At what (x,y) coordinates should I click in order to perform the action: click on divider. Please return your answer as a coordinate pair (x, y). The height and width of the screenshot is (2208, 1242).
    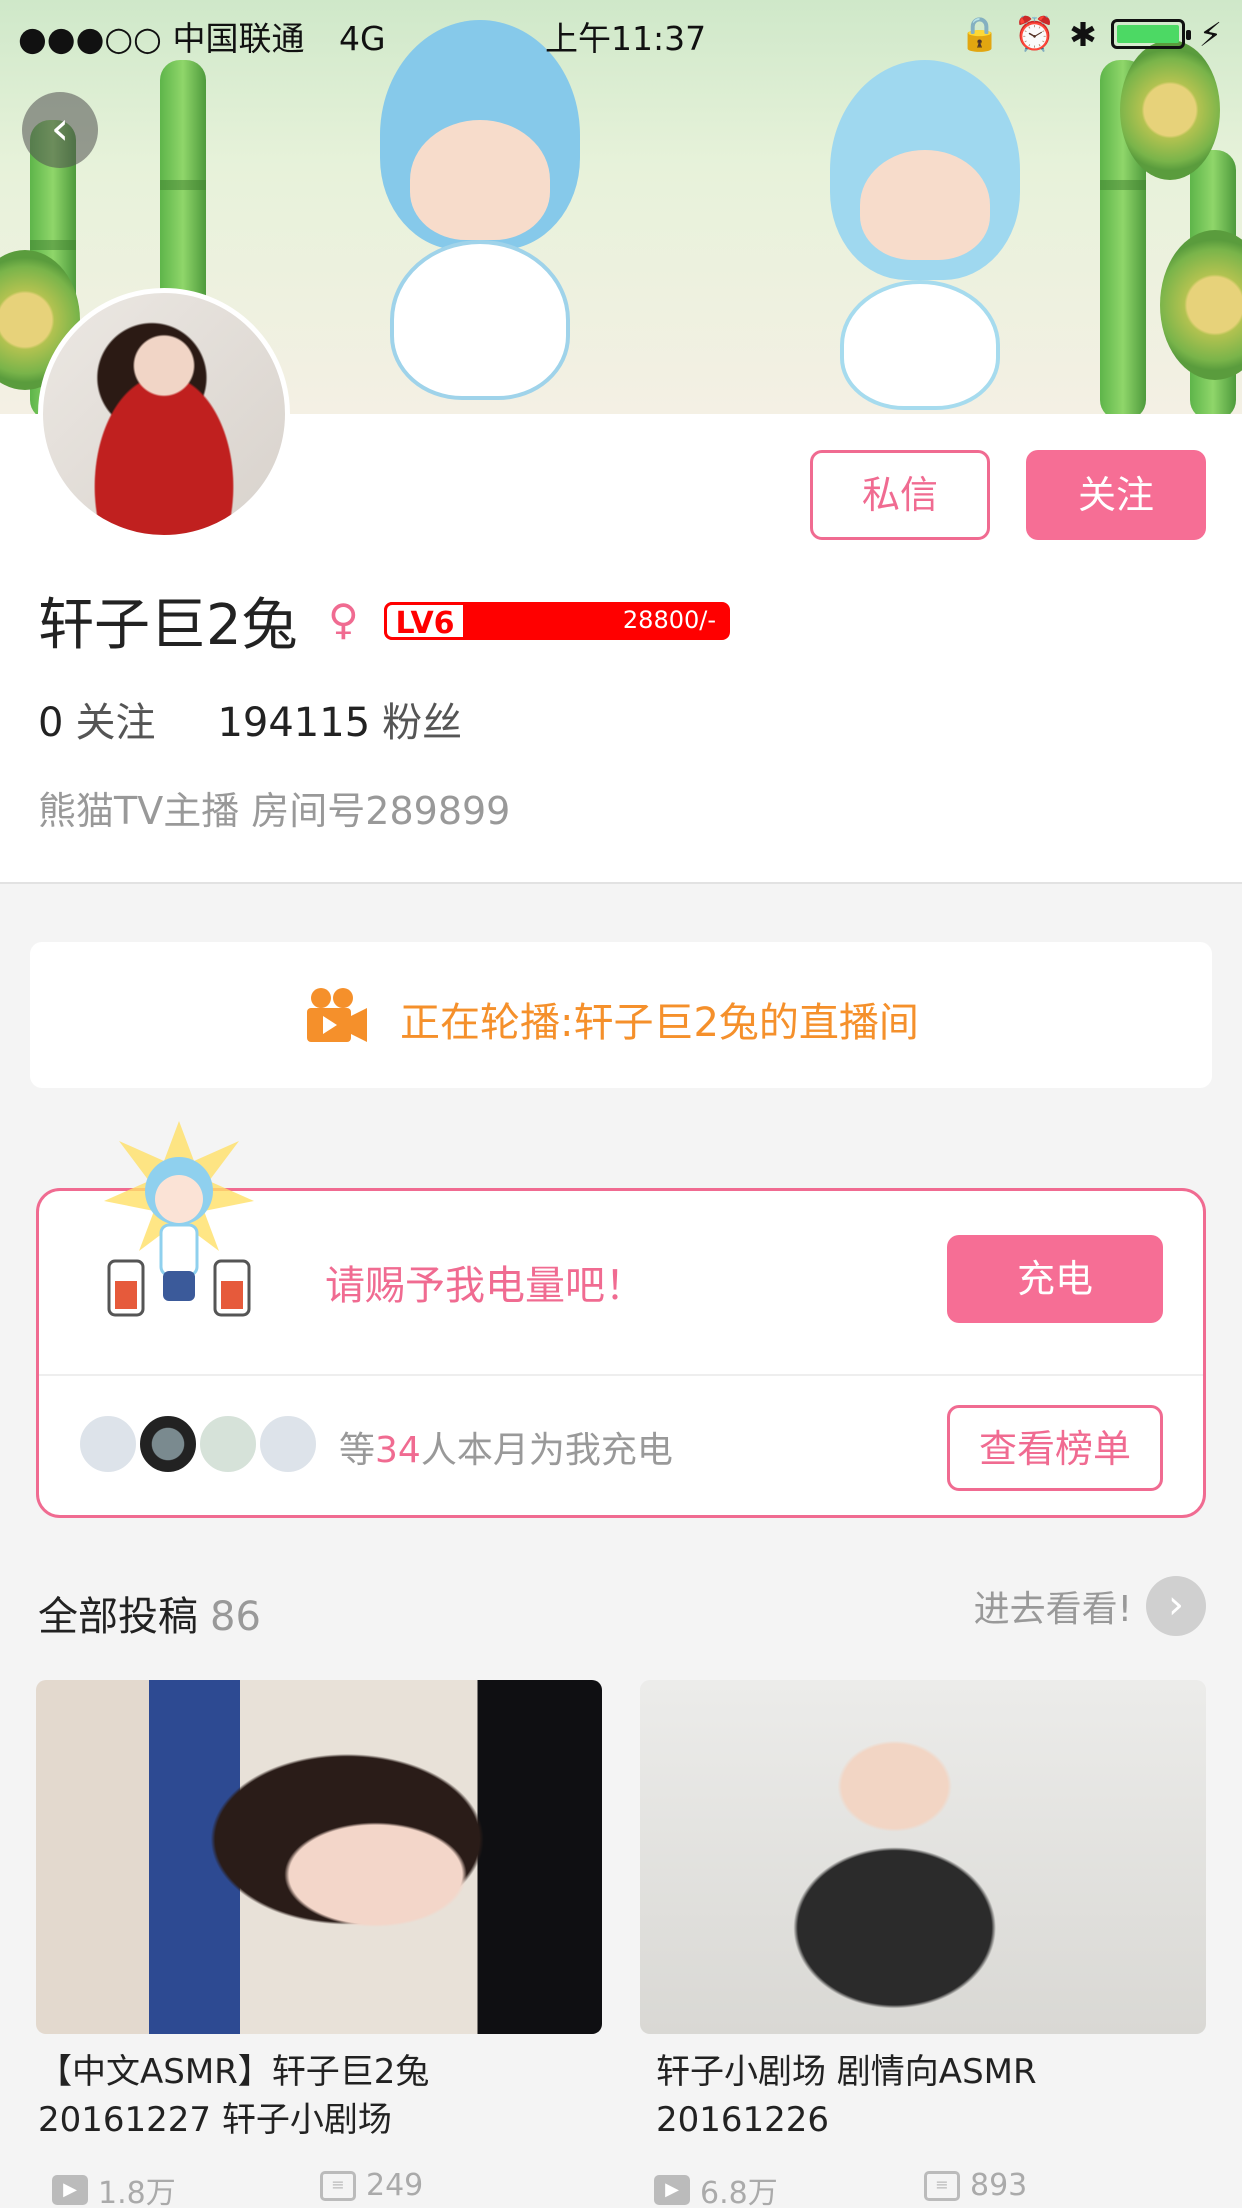
    Looking at the image, I should click on (621, 1375).